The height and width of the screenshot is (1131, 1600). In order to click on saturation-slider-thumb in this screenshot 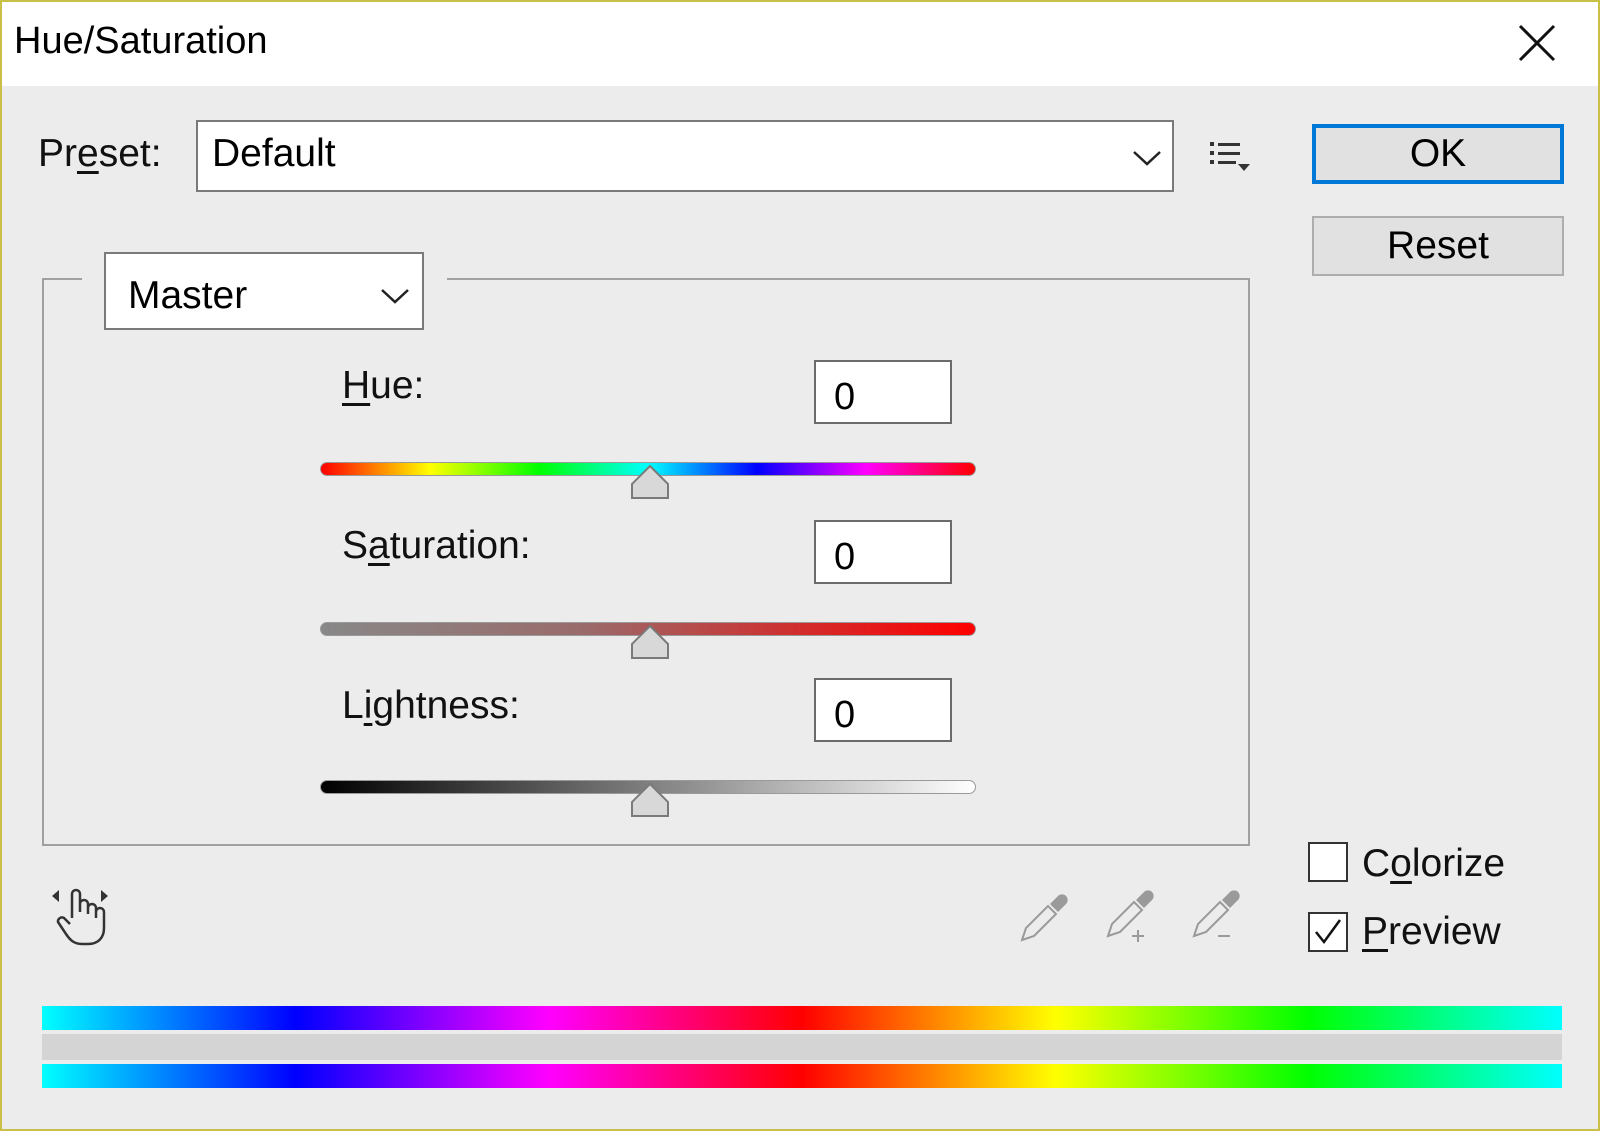, I will do `click(650, 642)`.